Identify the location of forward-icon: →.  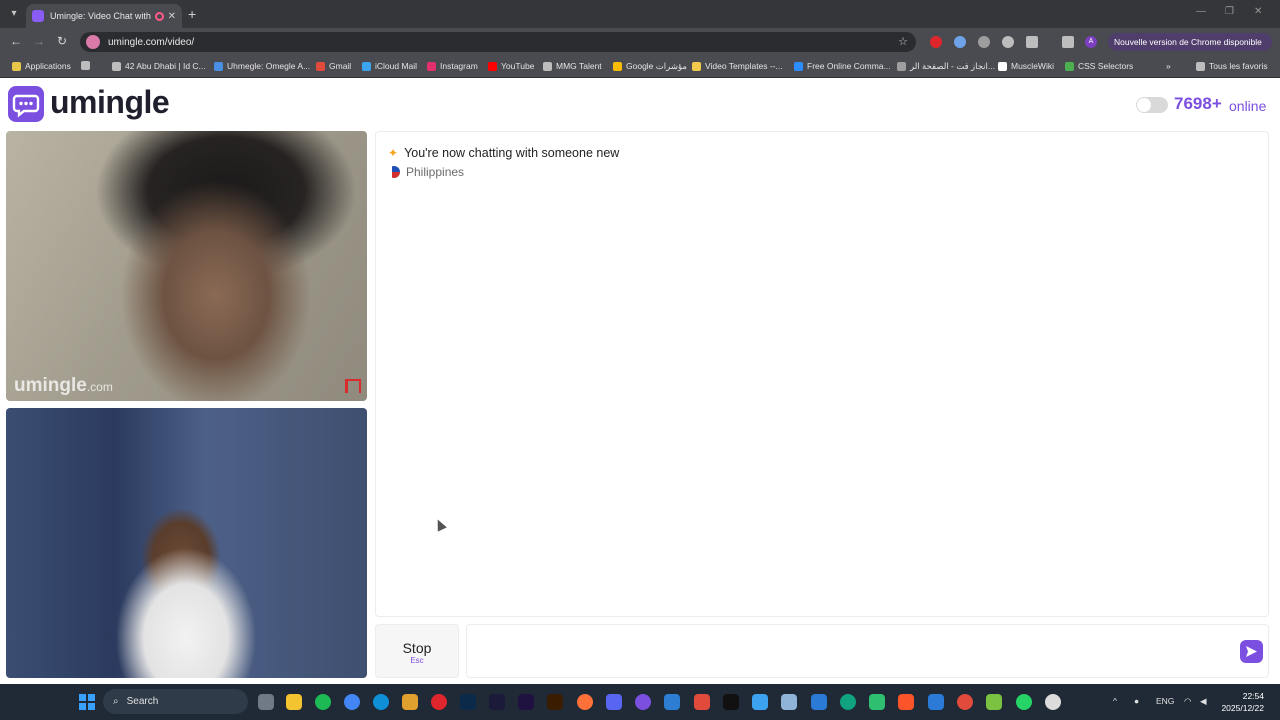
(39, 41).